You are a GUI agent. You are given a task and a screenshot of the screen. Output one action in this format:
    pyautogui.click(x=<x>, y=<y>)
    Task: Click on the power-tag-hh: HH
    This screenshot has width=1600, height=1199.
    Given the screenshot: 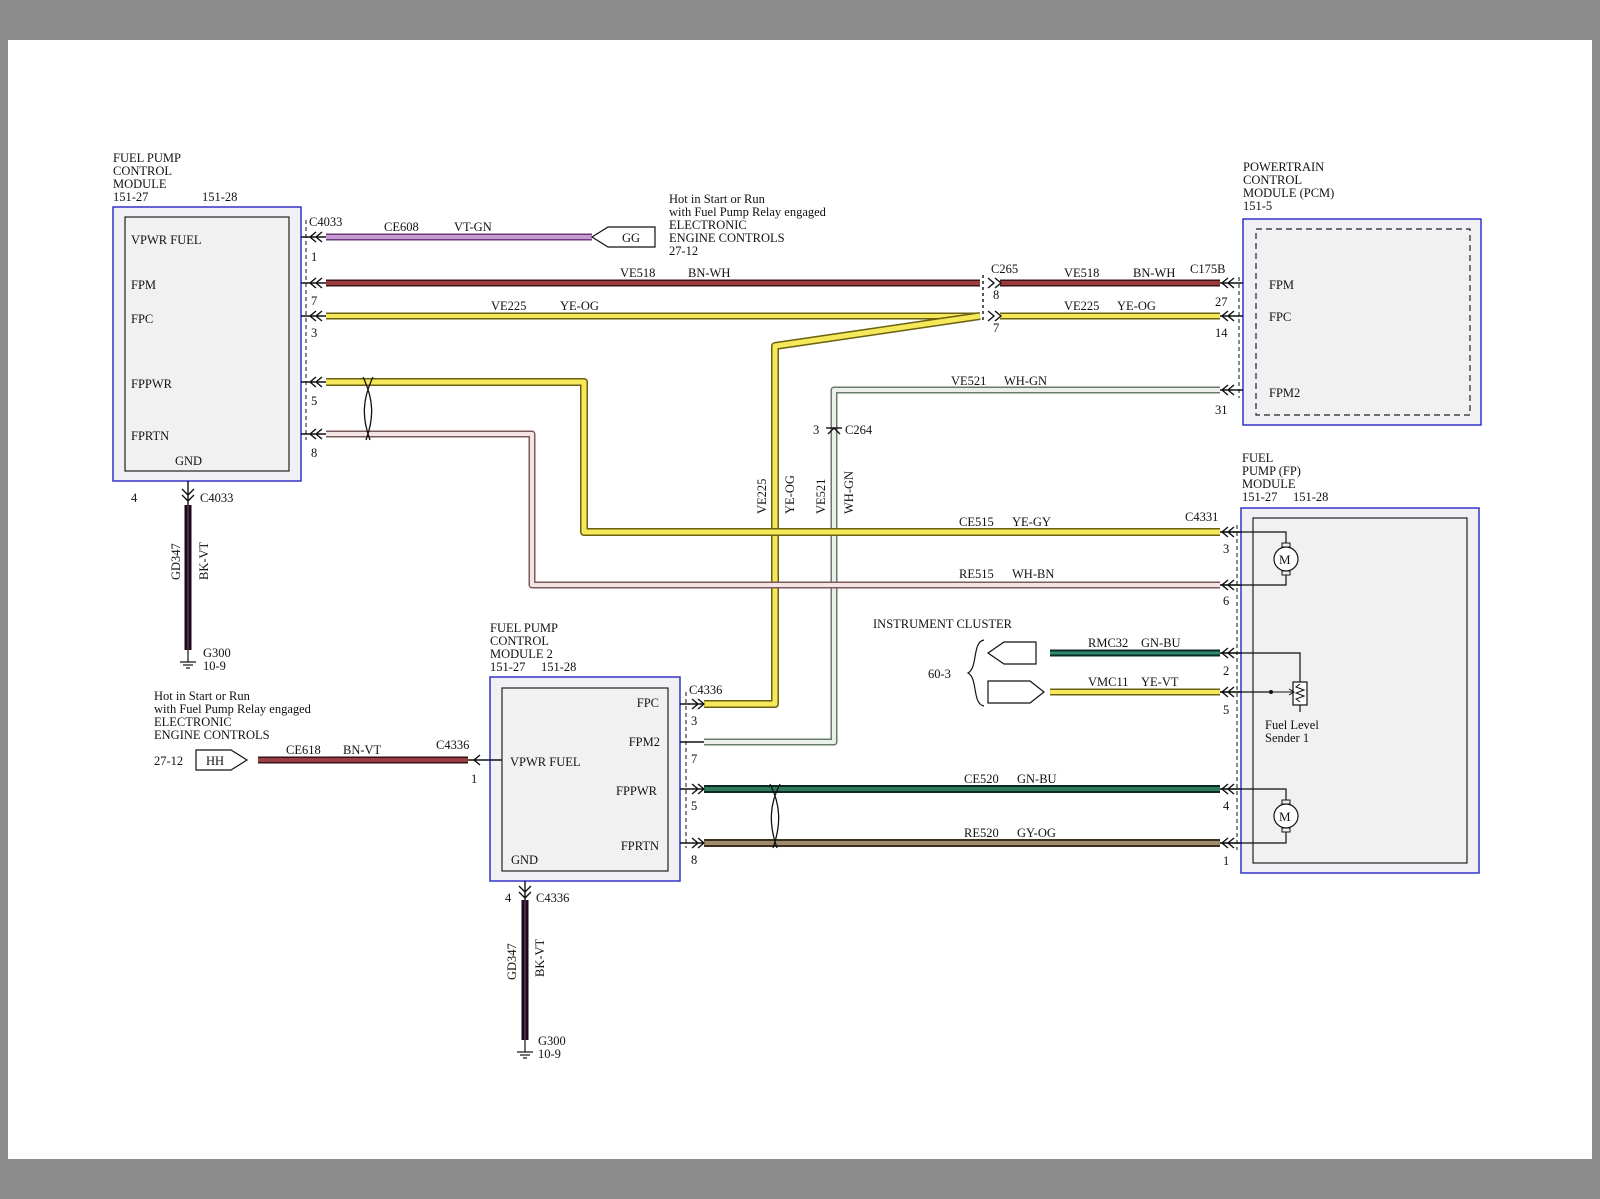 What is the action you would take?
    pyautogui.click(x=222, y=760)
    